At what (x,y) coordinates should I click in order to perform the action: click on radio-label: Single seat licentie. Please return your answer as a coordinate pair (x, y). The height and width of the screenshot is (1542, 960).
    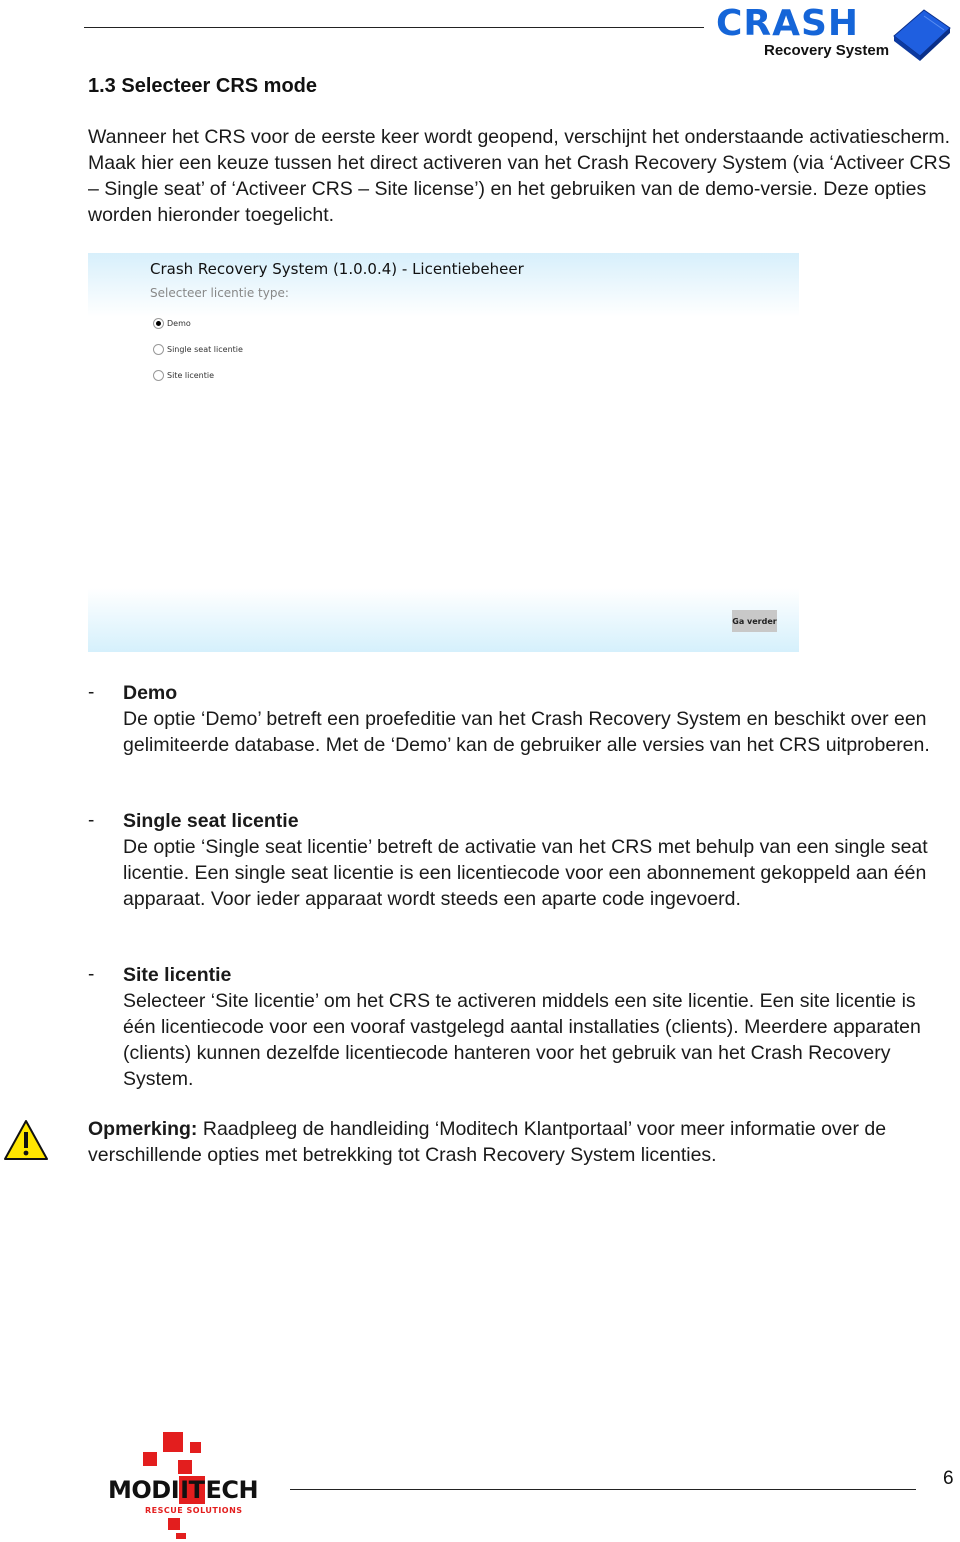
    Looking at the image, I should click on (205, 349).